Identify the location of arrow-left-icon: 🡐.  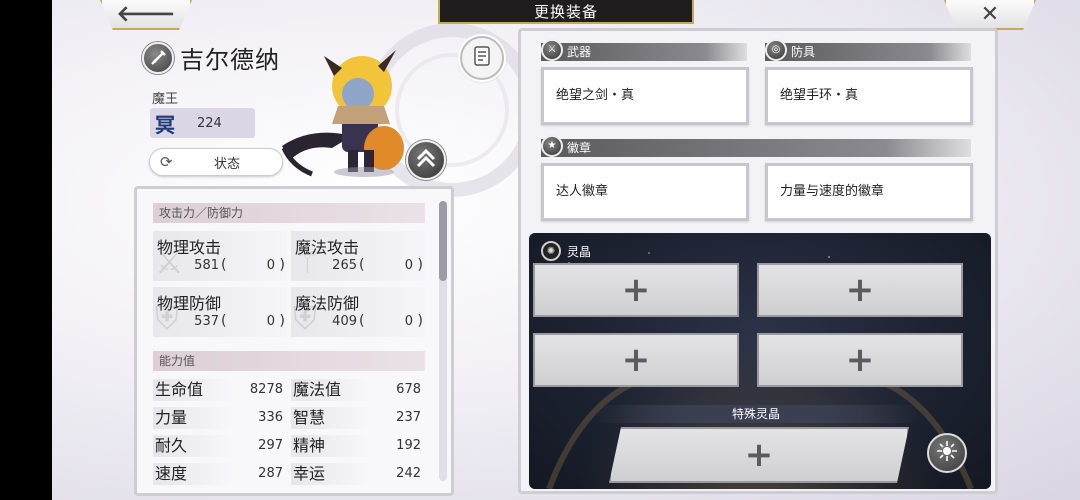
(146, 14).